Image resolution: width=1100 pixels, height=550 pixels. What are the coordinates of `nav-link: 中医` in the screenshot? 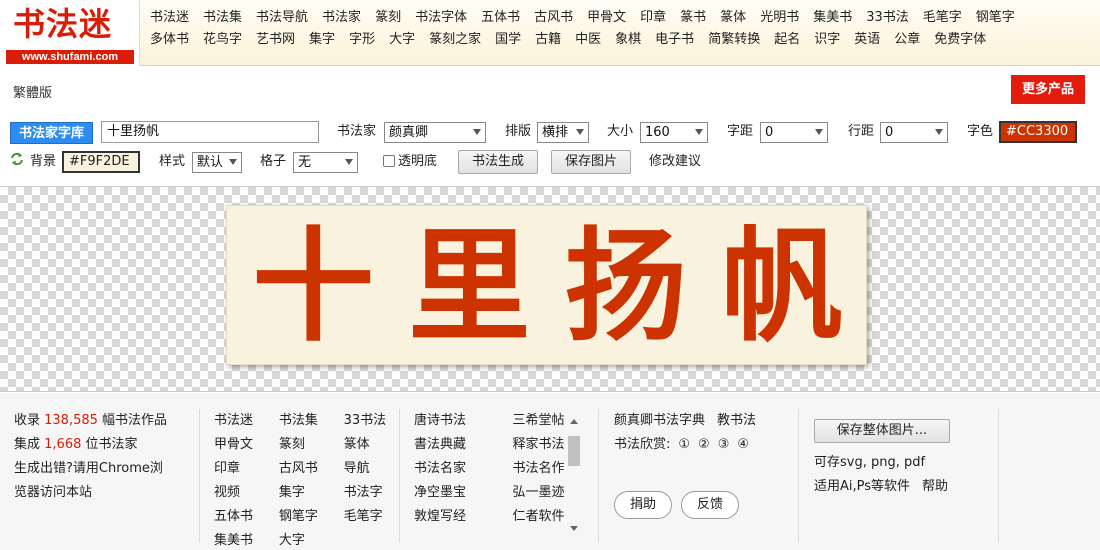 It's located at (588, 37).